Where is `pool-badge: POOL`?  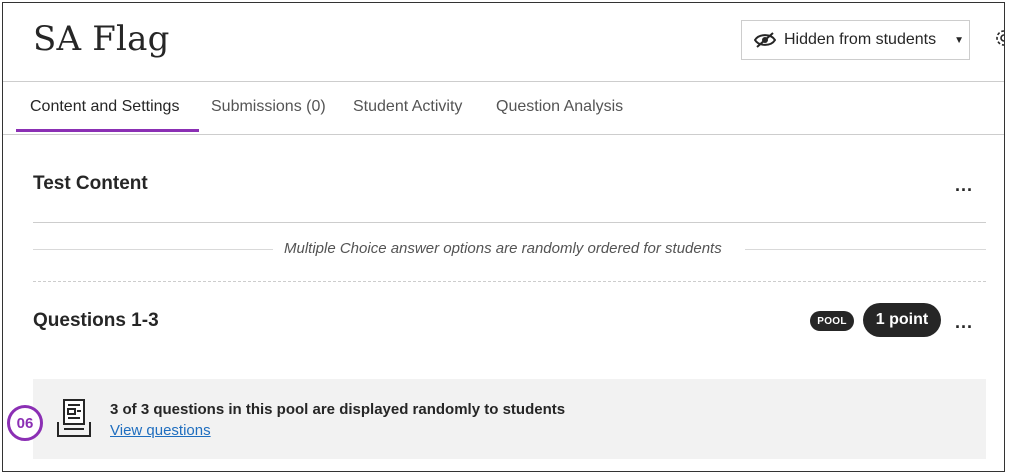
pool-badge: POOL is located at coordinates (832, 321).